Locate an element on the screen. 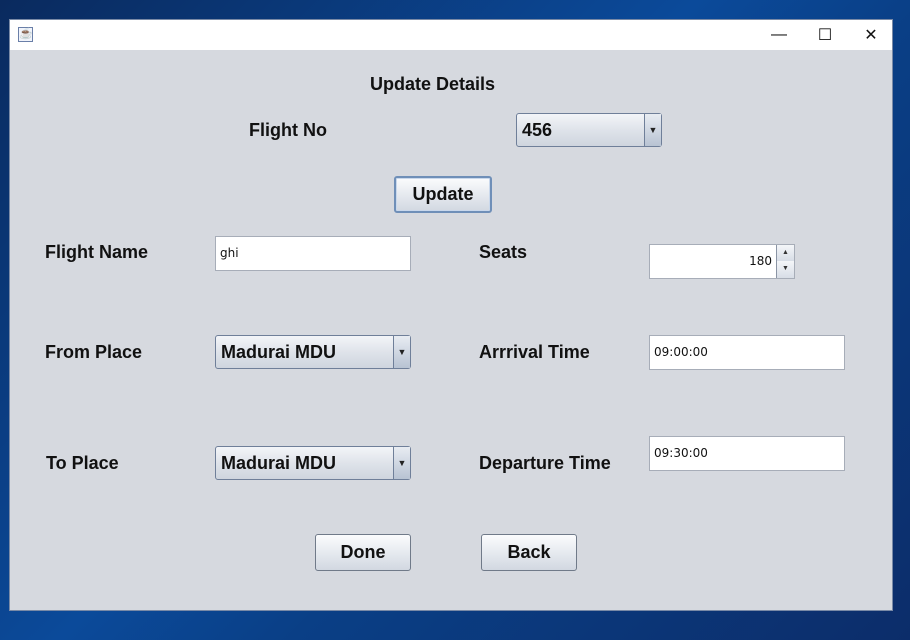  close-icon: ✕ is located at coordinates (871, 35).